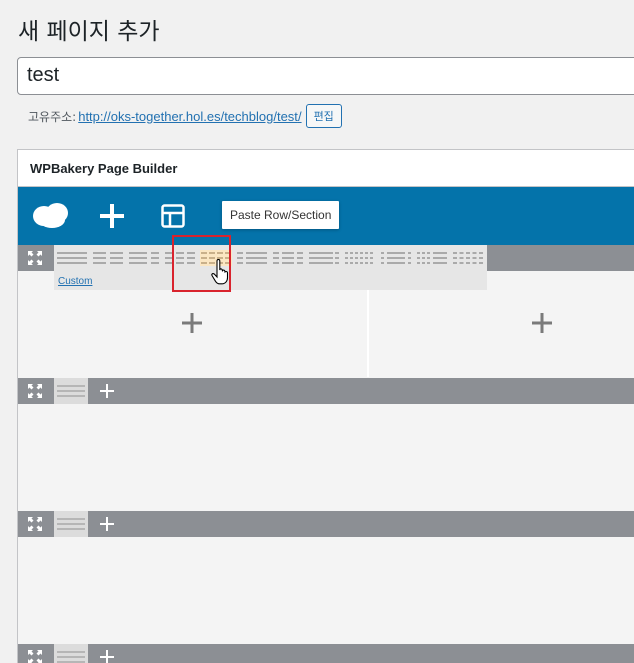 This screenshot has height=663, width=634. What do you see at coordinates (287, 116) in the screenshot?
I see `permalink-slug: test` at bounding box center [287, 116].